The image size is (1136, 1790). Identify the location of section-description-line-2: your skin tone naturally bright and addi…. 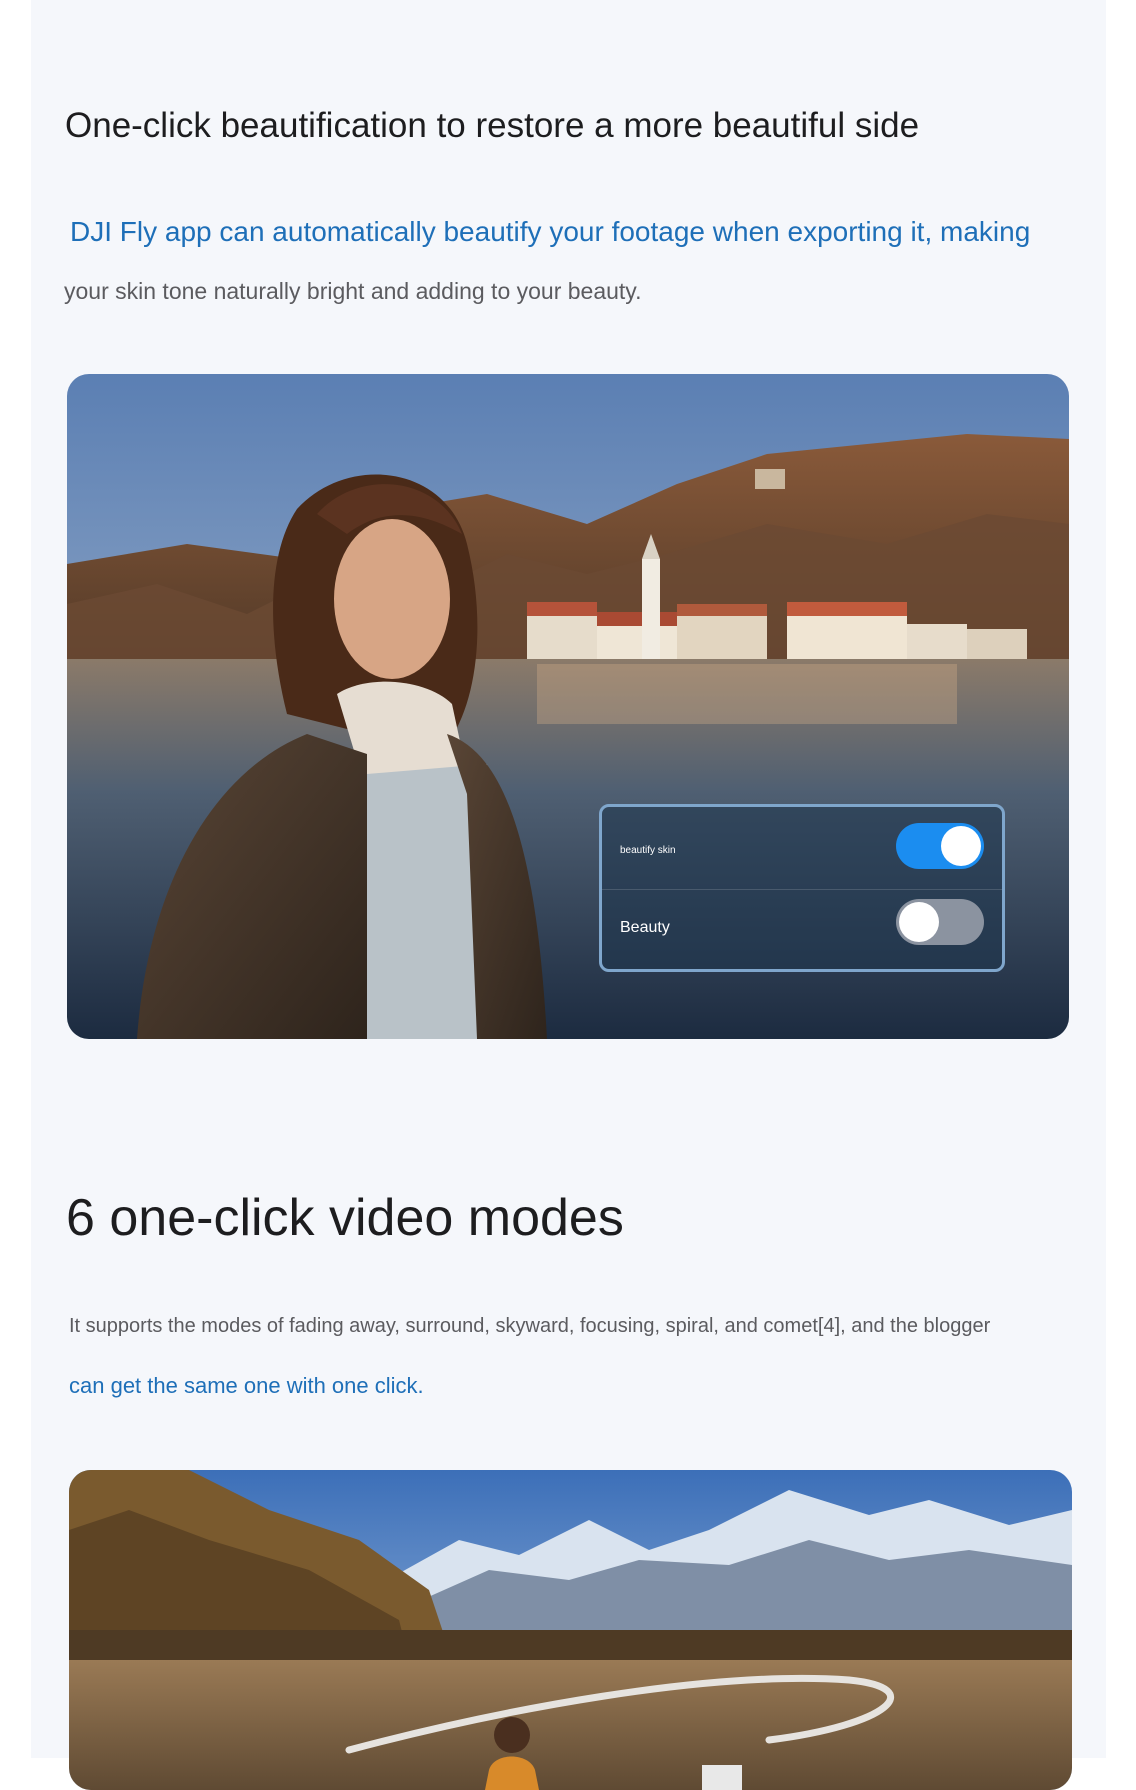
(353, 291).